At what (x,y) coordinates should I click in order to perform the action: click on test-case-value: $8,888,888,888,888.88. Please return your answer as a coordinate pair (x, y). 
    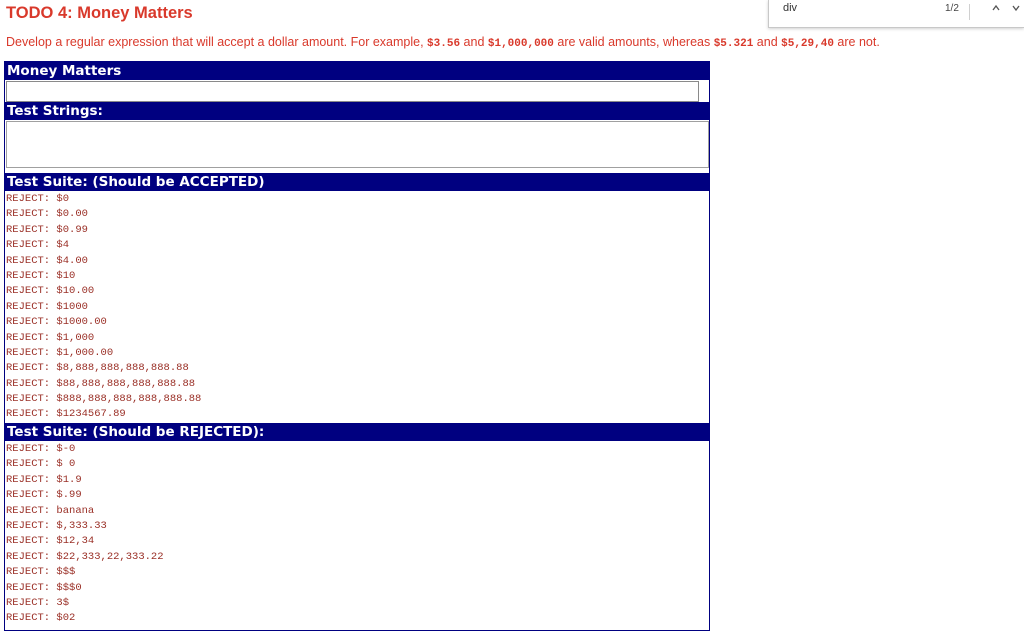
    Looking at the image, I should click on (122, 368).